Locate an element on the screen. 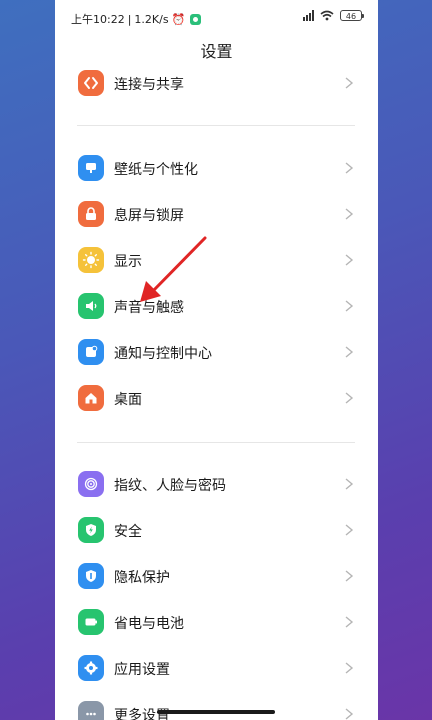  setting-item-display: 显示 is located at coordinates (216, 261).